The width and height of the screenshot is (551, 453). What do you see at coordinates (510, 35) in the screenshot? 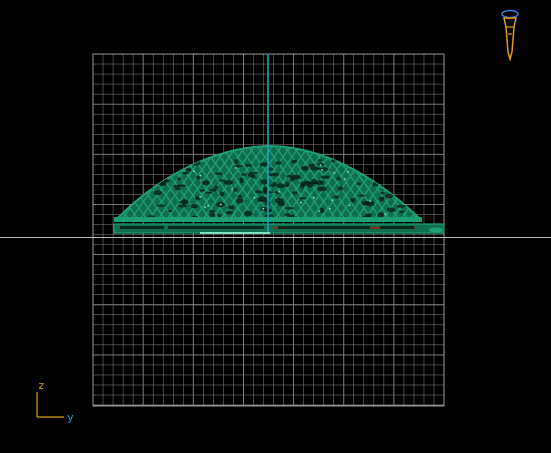
I see `camera-gizmo-icon` at bounding box center [510, 35].